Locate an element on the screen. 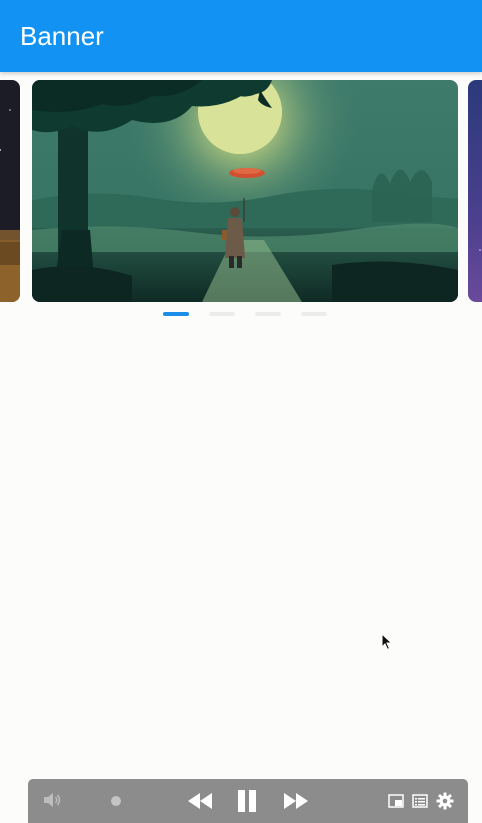 This screenshot has width=482, height=823. picture-in-picture-icon is located at coordinates (396, 801).